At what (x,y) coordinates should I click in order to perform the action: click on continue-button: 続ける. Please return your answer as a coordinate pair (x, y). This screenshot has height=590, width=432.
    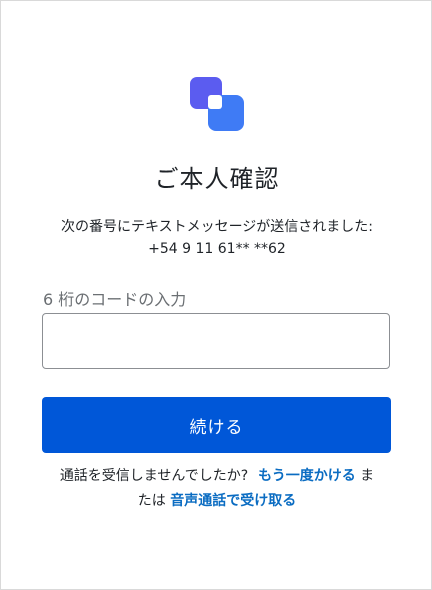
    Looking at the image, I should click on (216, 425).